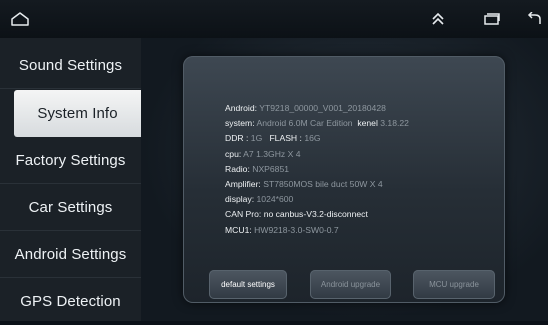  What do you see at coordinates (317, 199) in the screenshot?
I see `info-row-display: display: 1024*600` at bounding box center [317, 199].